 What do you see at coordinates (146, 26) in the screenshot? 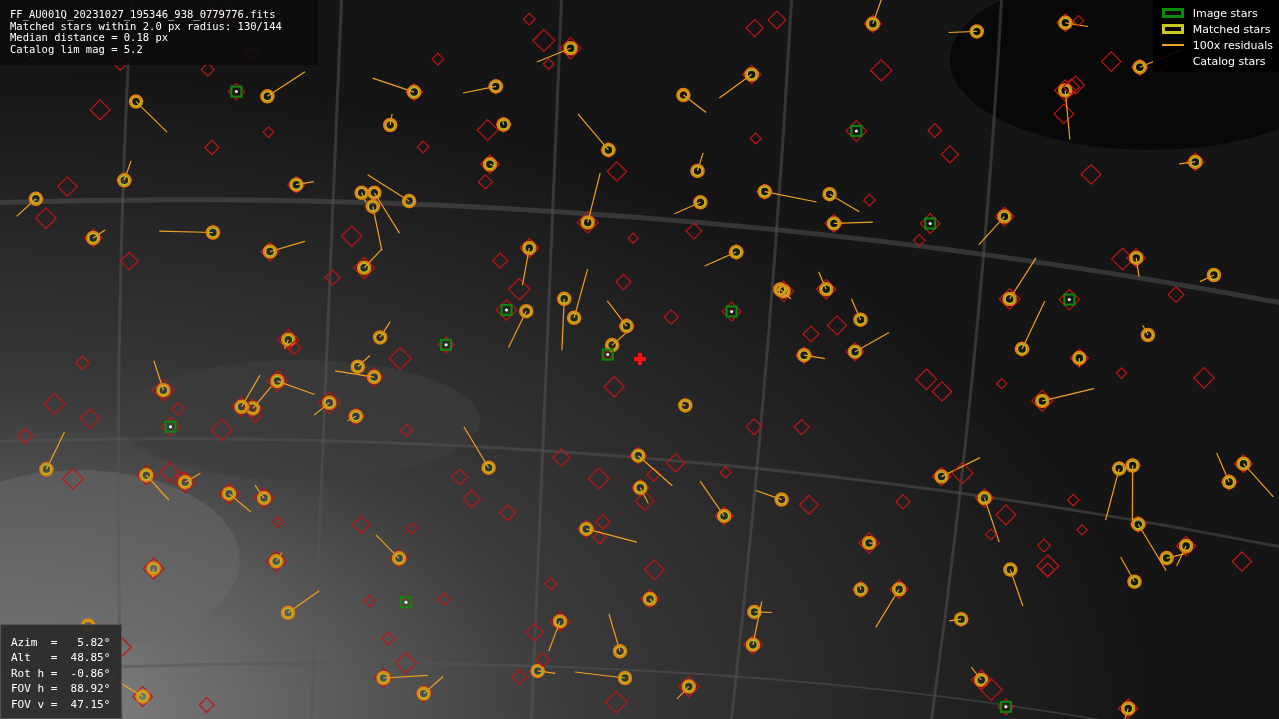
I see `info-text: Matched stars within 2.0 px radius: 130/144` at bounding box center [146, 26].